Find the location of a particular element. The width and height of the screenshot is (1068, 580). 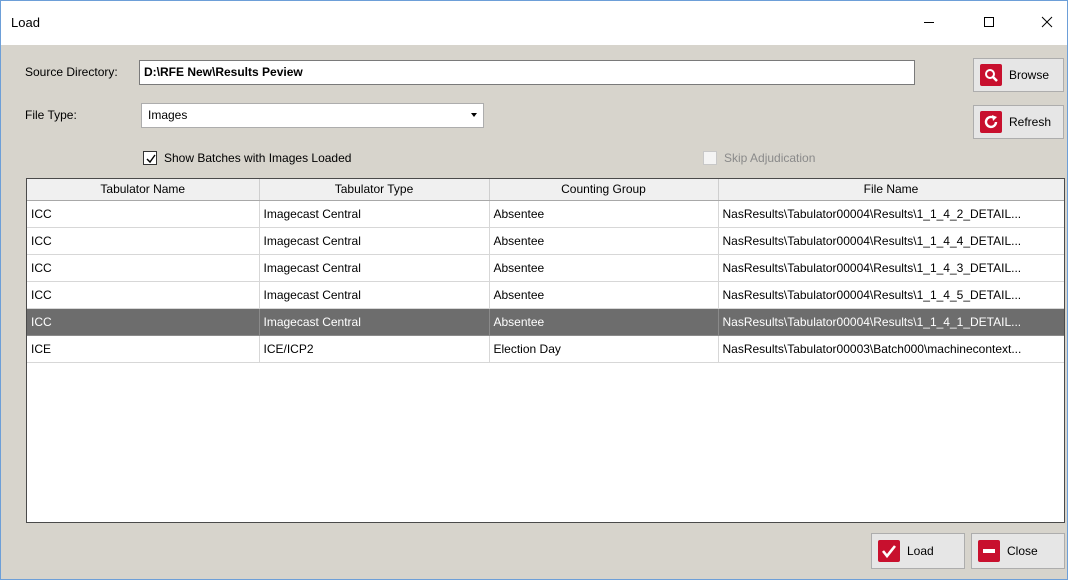

checkbox-checked-icon is located at coordinates (150, 158).